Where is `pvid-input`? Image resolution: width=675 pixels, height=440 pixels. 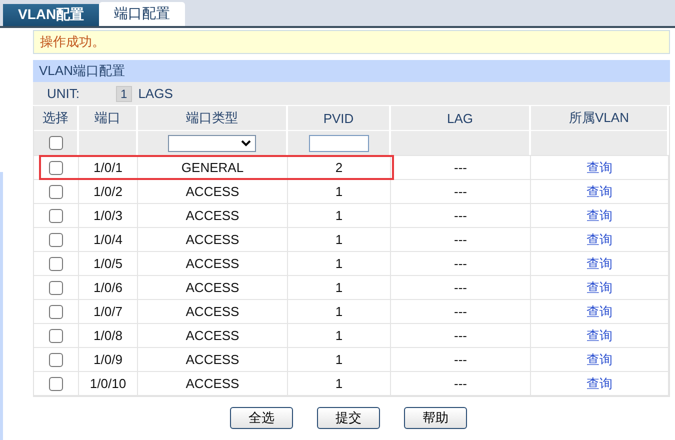 pvid-input is located at coordinates (338, 143).